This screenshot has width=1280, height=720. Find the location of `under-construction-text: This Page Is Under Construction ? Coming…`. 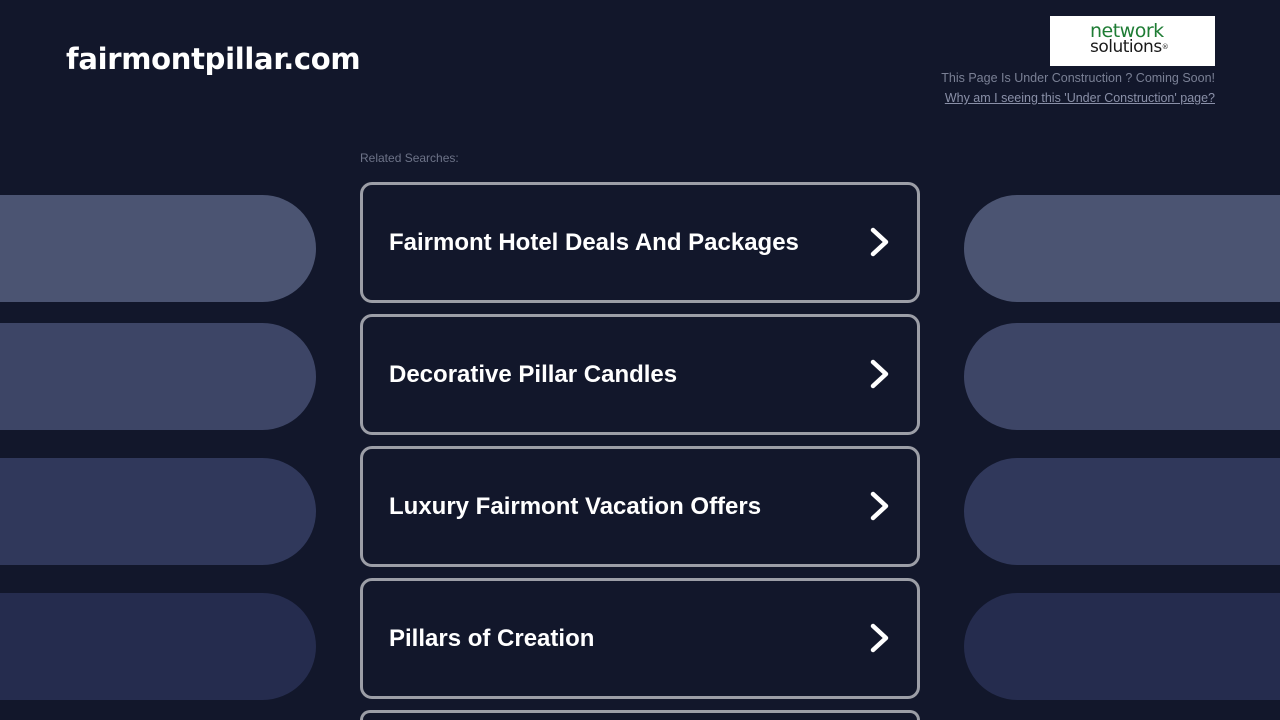

under-construction-text: This Page Is Under Construction ? Coming… is located at coordinates (1078, 78).